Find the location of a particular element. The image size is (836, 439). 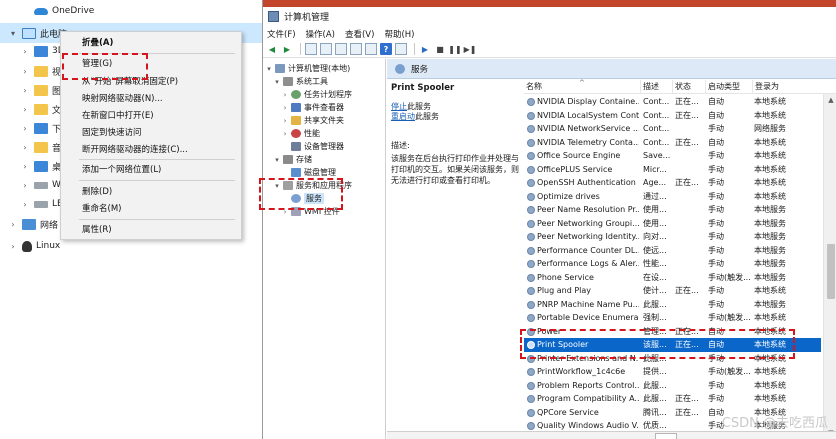

help-icon: ? is located at coordinates (386, 49).